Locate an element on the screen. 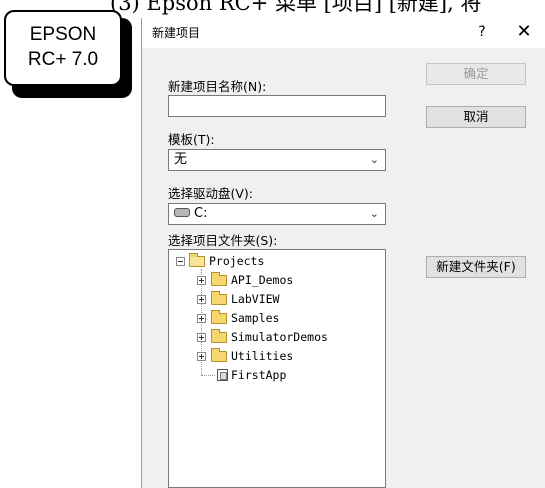 The image size is (545, 488). cancel-button: 取消 is located at coordinates (476, 117).